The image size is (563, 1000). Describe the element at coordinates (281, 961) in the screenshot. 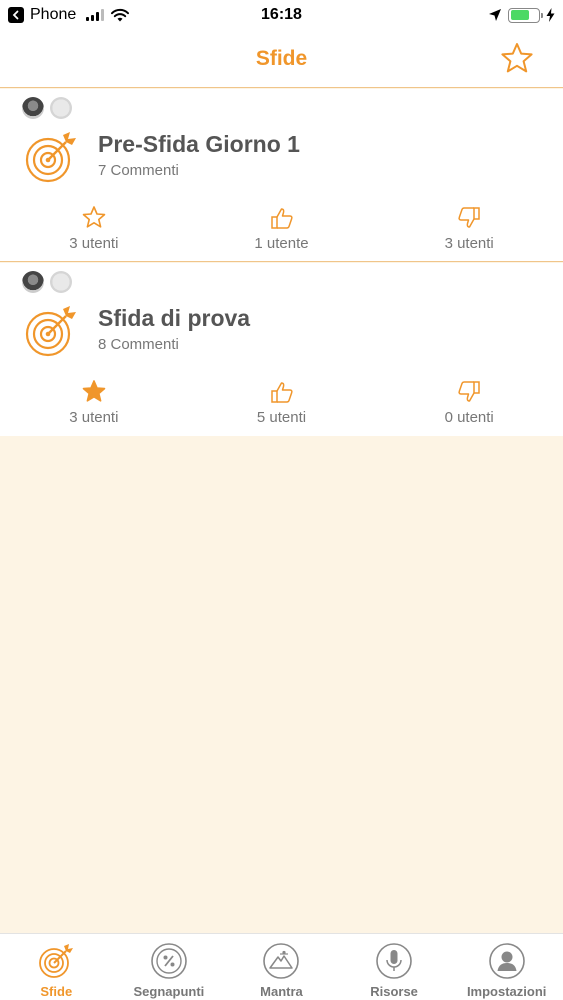

I see `mountain-icon` at that location.